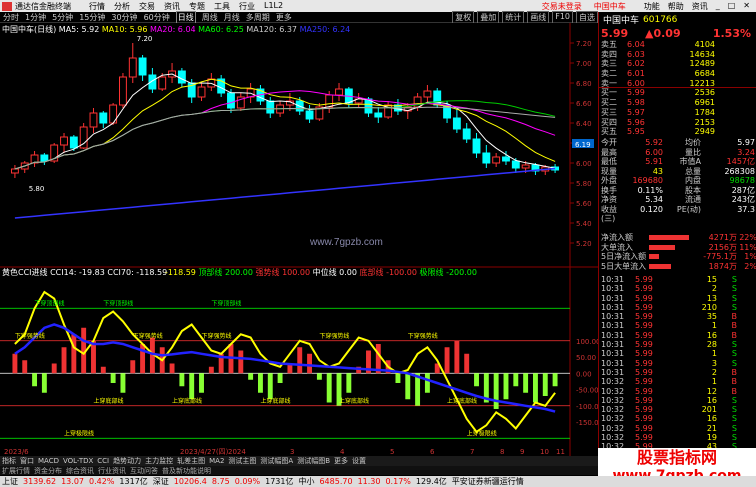 Image resolution: width=756 pixels, height=487 pixels. I want to click on stats-key: 最高, so click(609, 152).